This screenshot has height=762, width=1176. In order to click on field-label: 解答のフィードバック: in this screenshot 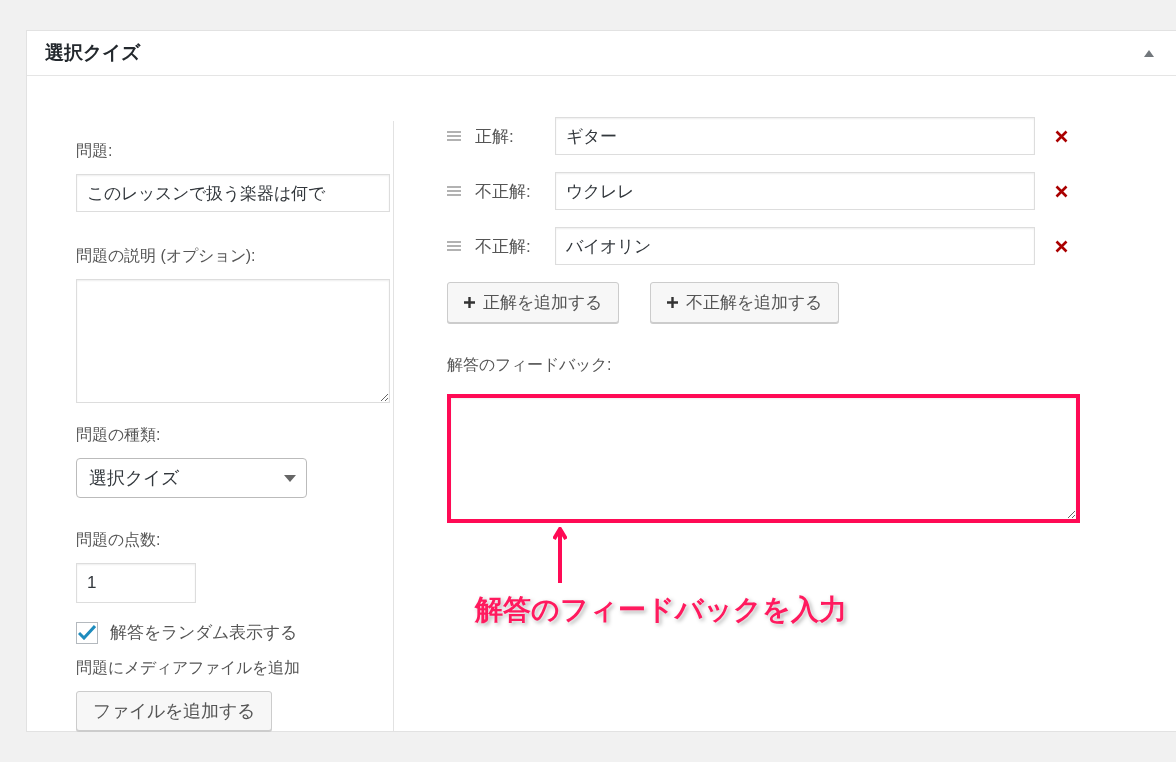, I will do `click(530, 365)`.